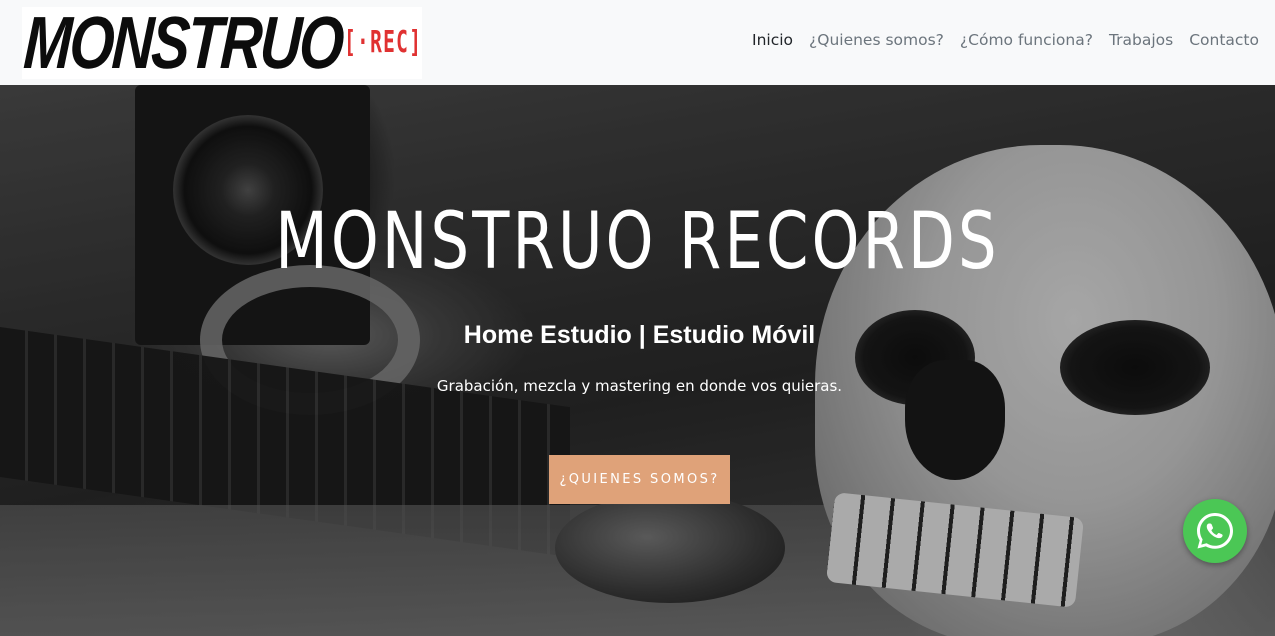  I want to click on nav-item-trabajos: Trabajos, so click(1141, 40).